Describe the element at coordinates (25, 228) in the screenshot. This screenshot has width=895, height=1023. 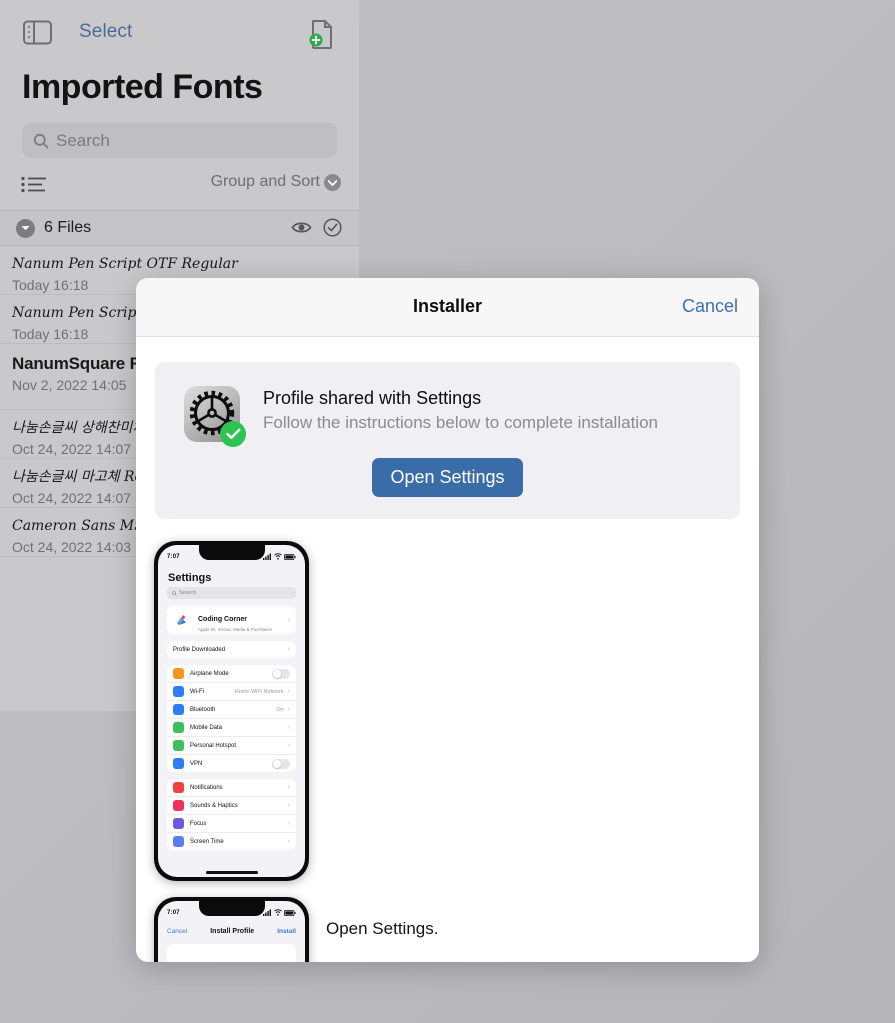
I see `disclosure-triangle-icon` at that location.